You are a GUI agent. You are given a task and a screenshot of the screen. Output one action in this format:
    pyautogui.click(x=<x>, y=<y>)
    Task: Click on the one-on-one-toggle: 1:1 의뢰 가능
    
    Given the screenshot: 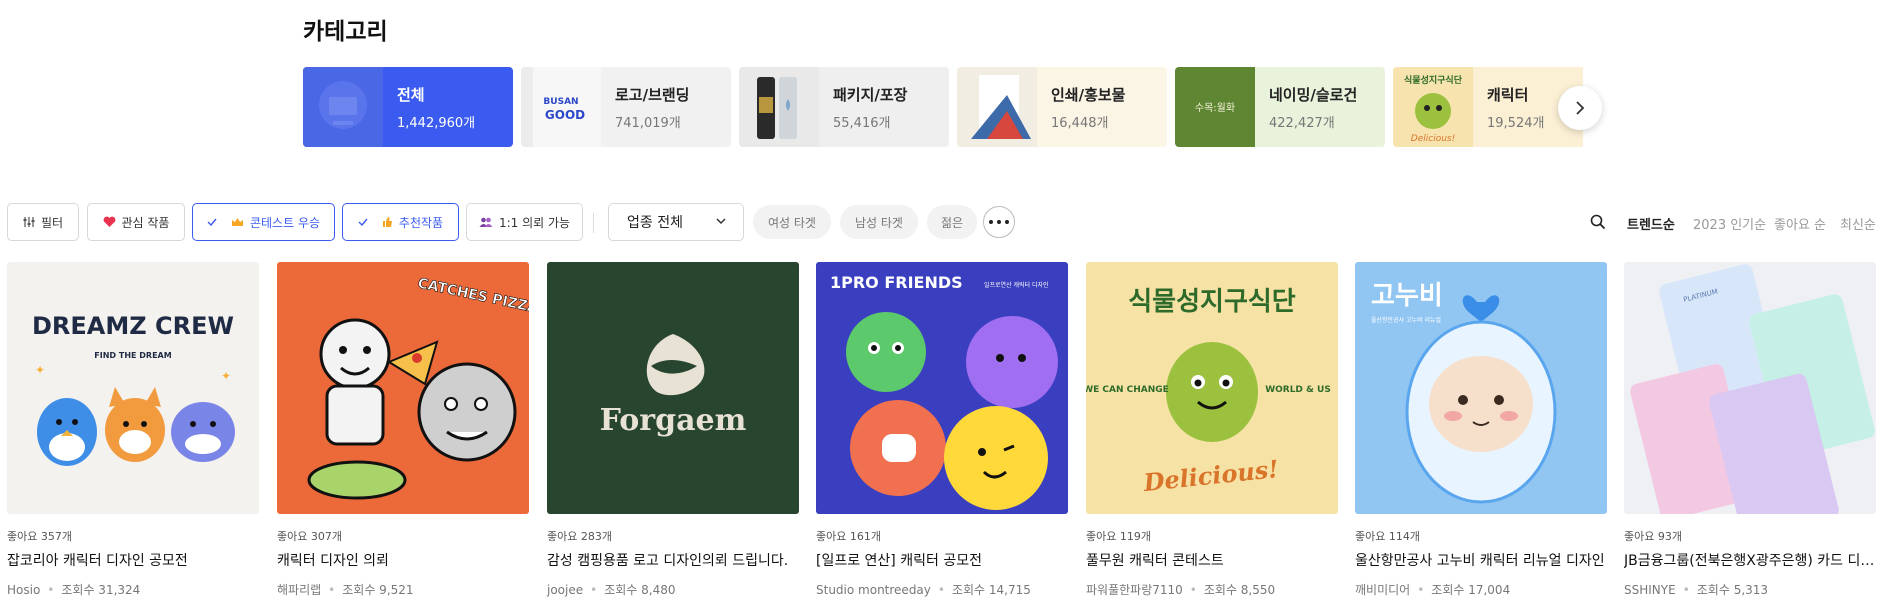 What is the action you would take?
    pyautogui.click(x=524, y=222)
    